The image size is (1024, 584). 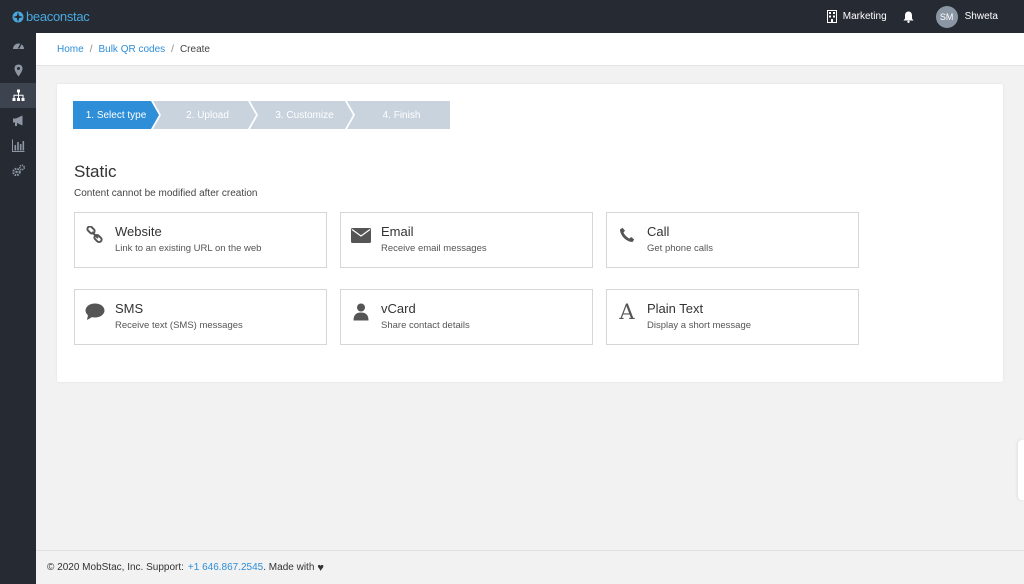 What do you see at coordinates (95, 171) in the screenshot?
I see `section-title: Static` at bounding box center [95, 171].